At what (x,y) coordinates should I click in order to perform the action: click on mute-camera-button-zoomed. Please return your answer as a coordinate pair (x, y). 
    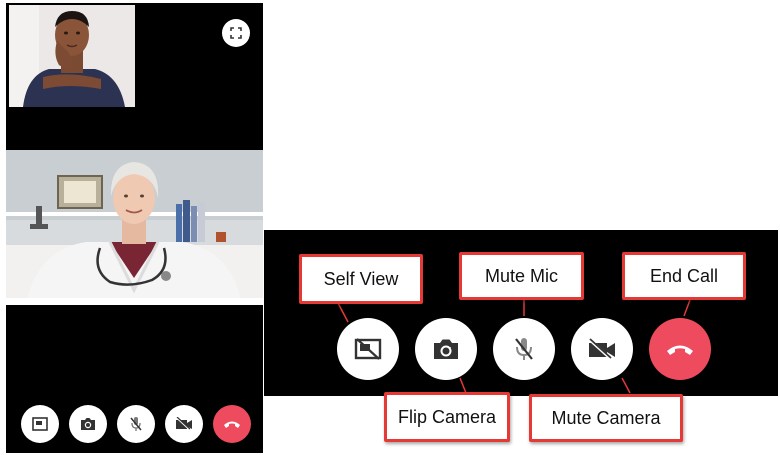
    Looking at the image, I should click on (602, 349).